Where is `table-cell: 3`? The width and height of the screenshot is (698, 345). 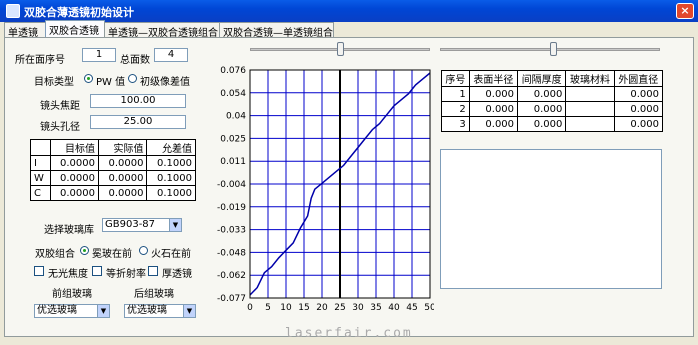 table-cell: 3 is located at coordinates (455, 124).